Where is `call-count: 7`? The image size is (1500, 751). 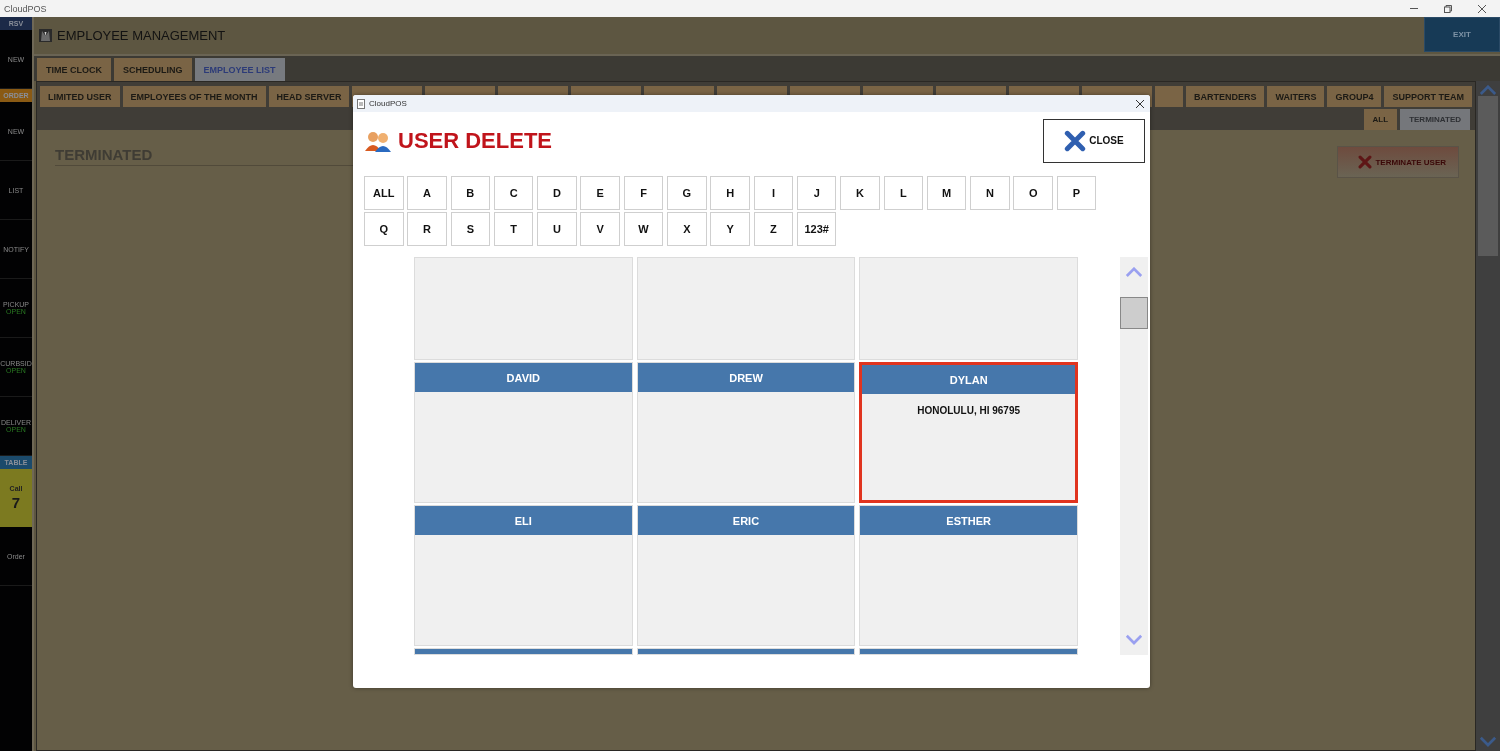
call-count: 7 is located at coordinates (16, 502).